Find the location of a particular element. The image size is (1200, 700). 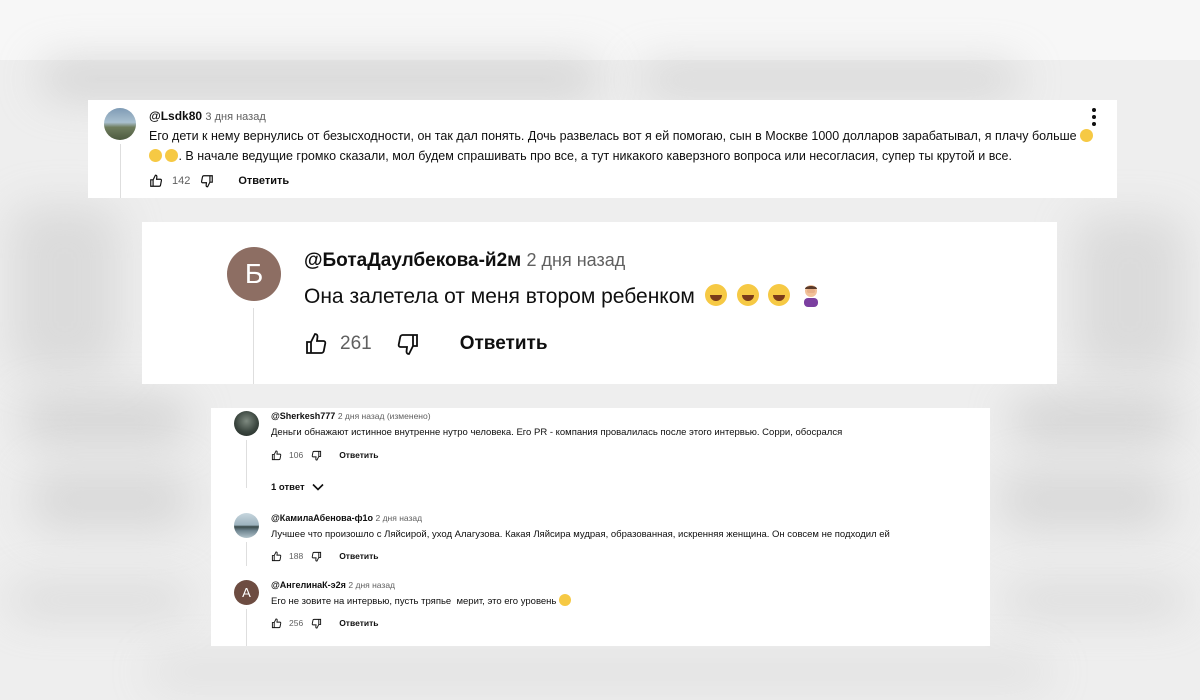

comment-header: @БотаДаулбекова-й2м 2 дня назад is located at coordinates (464, 261).